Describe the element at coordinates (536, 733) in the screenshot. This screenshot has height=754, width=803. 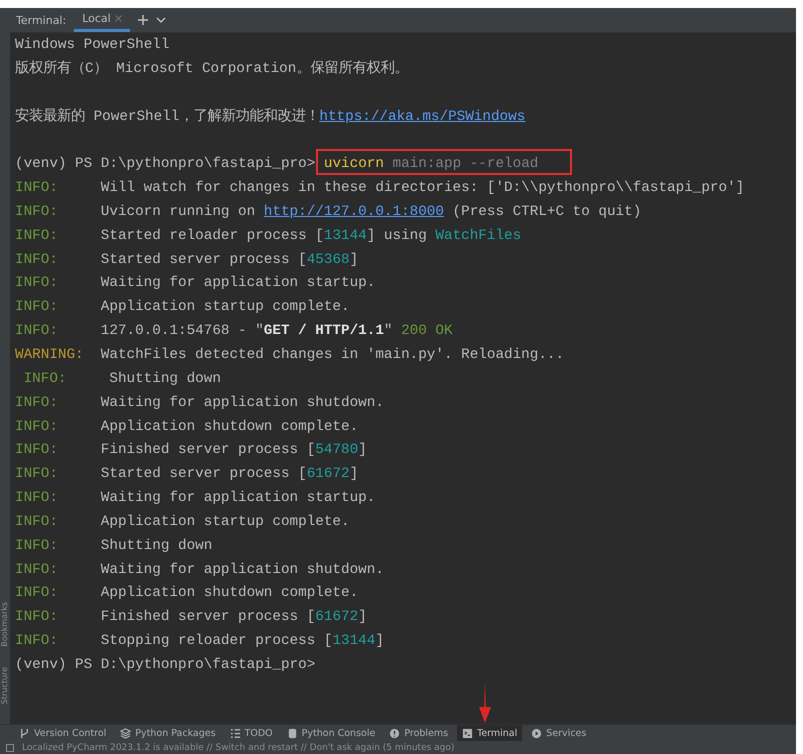
I see `play-icon` at that location.